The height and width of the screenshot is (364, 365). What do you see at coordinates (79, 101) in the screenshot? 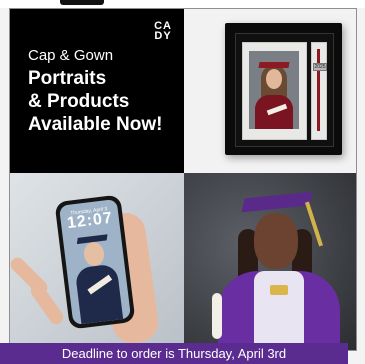
I see `headline-line-2: & Products` at bounding box center [79, 101].